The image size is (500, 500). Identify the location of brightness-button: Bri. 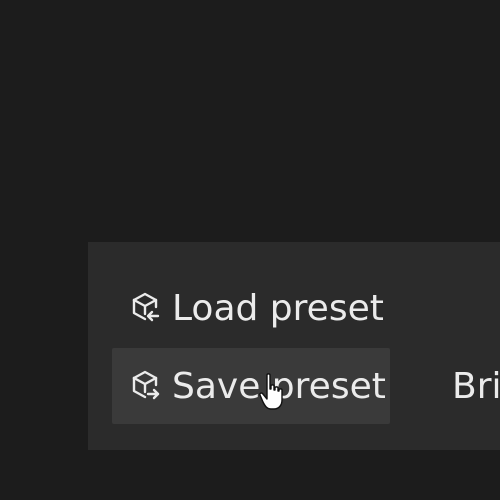
(476, 386).